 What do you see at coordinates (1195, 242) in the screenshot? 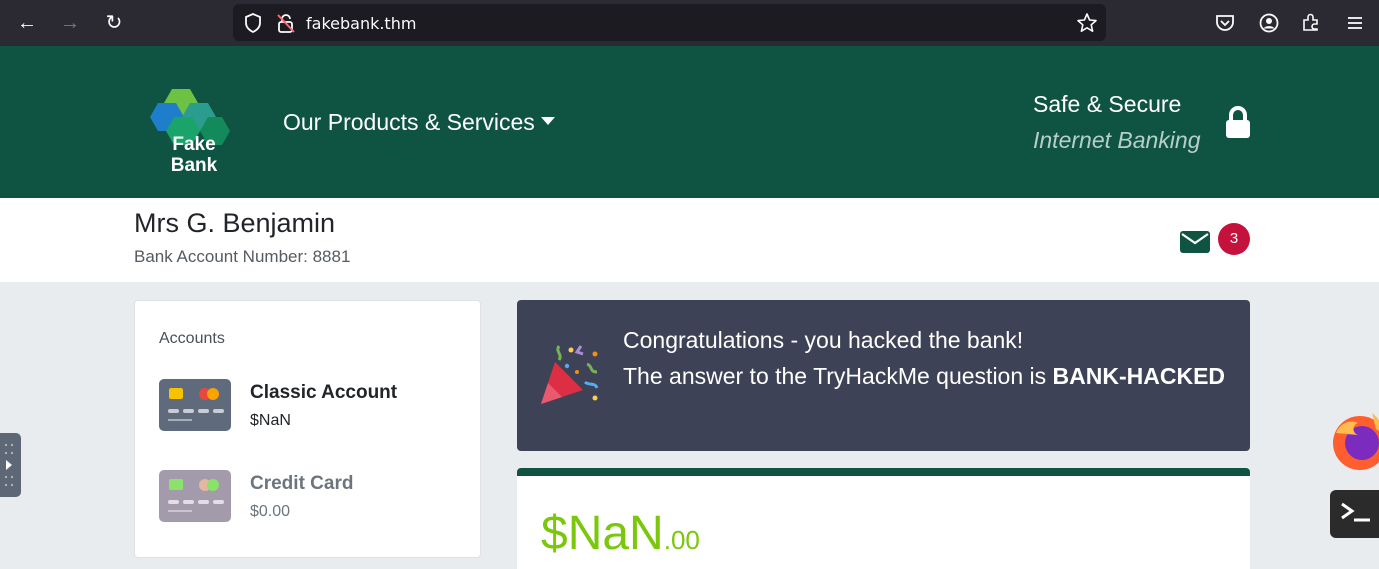
I see `envelope-icon` at bounding box center [1195, 242].